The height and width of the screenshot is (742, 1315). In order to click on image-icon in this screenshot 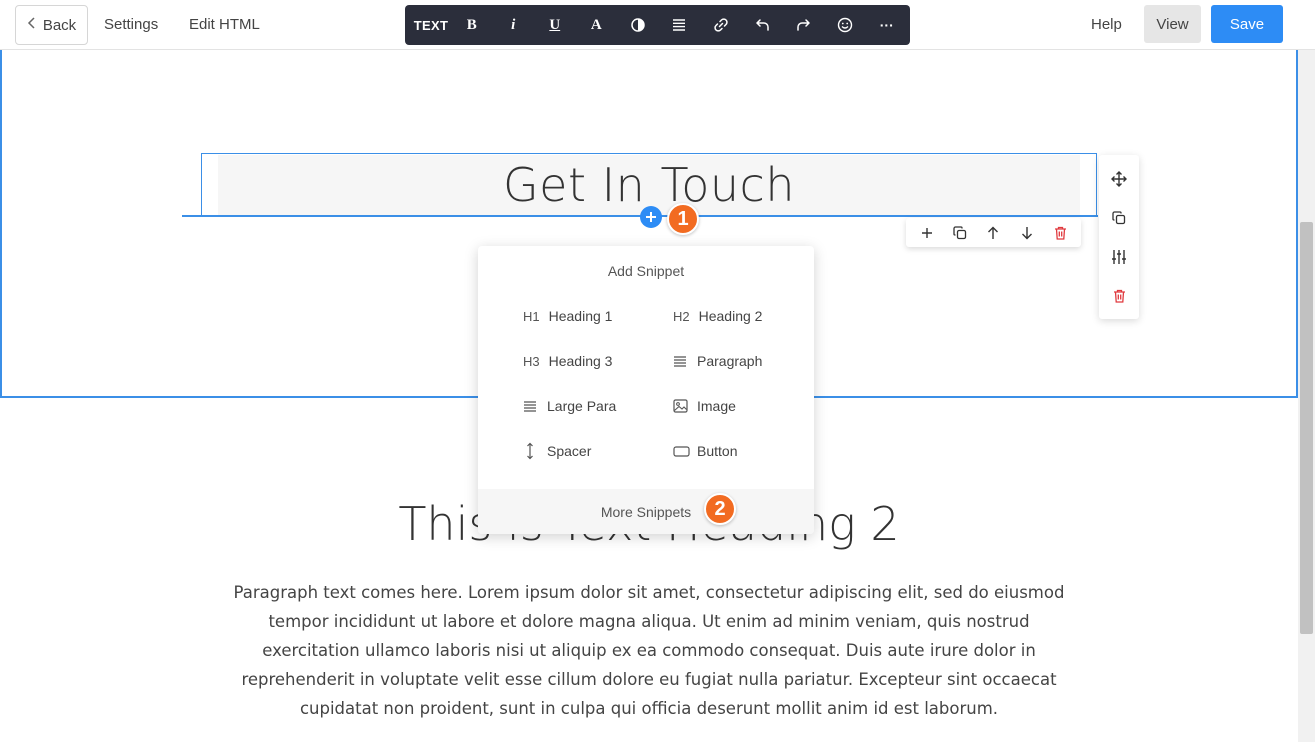, I will do `click(685, 406)`.